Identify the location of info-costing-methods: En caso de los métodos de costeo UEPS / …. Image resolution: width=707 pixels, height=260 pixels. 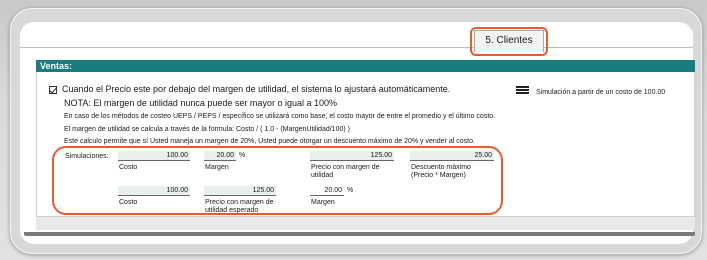
(280, 116).